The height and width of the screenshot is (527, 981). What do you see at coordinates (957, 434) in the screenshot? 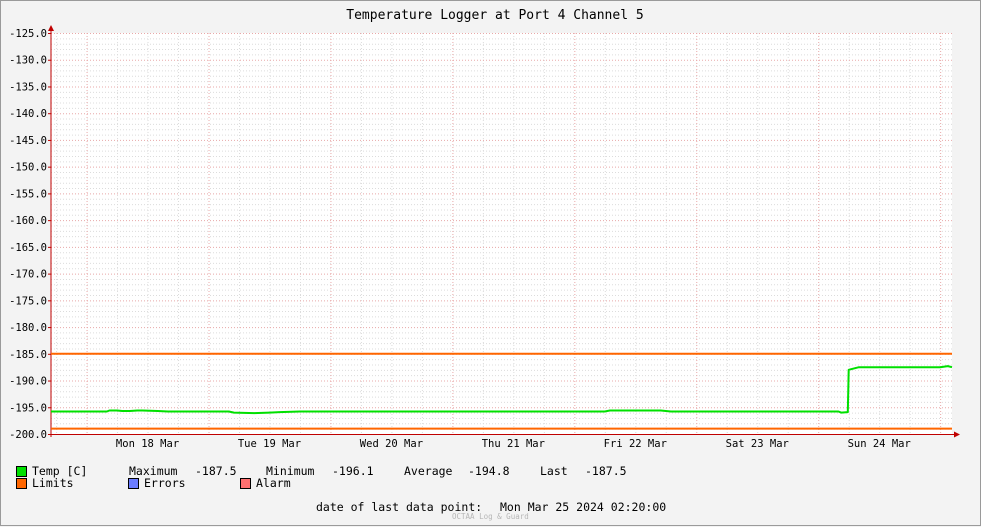
I see `x-axis-arrow` at bounding box center [957, 434].